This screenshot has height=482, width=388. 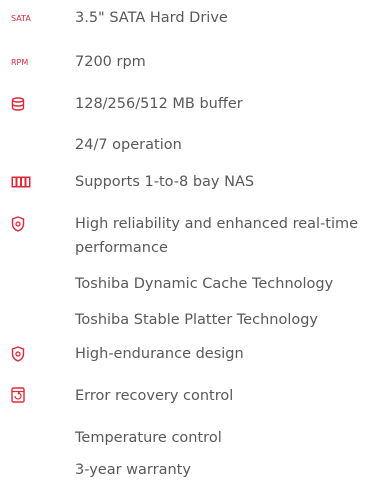 I want to click on sata-icon: SATA, so click(x=21, y=18).